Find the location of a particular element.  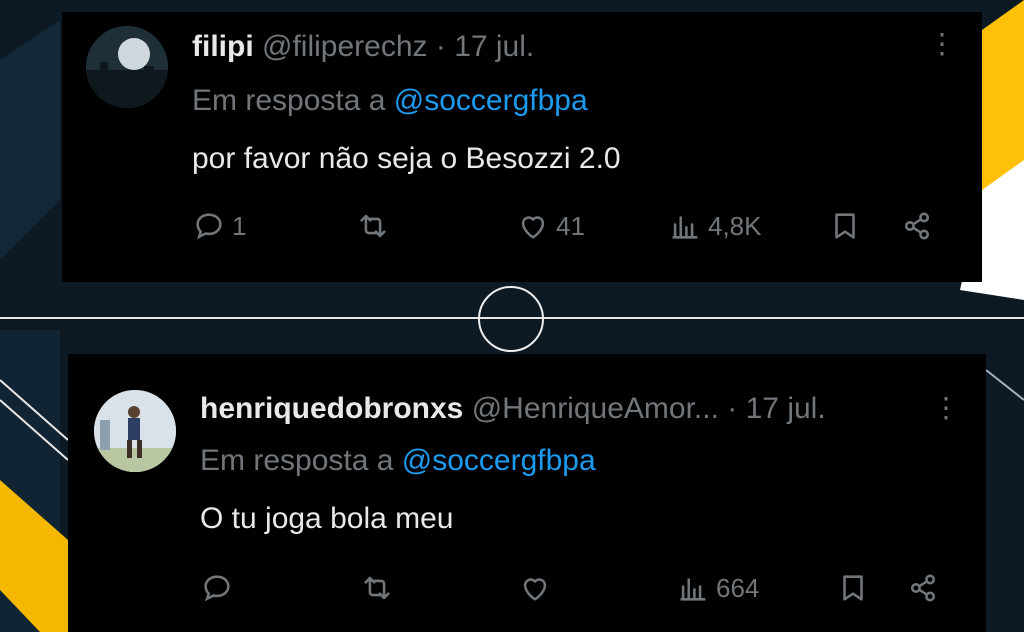

display-name: filipi is located at coordinates (223, 46).